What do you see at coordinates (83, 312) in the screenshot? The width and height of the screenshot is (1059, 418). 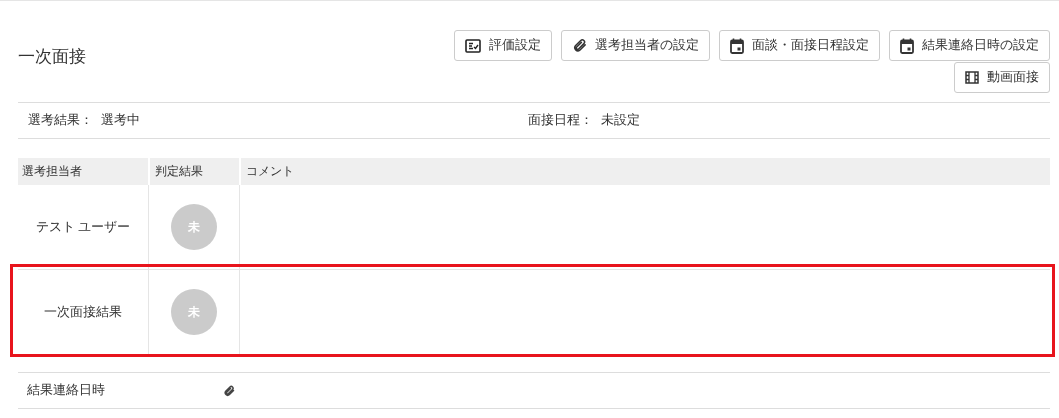 I see `table-cell-text: 一次面接結果` at bounding box center [83, 312].